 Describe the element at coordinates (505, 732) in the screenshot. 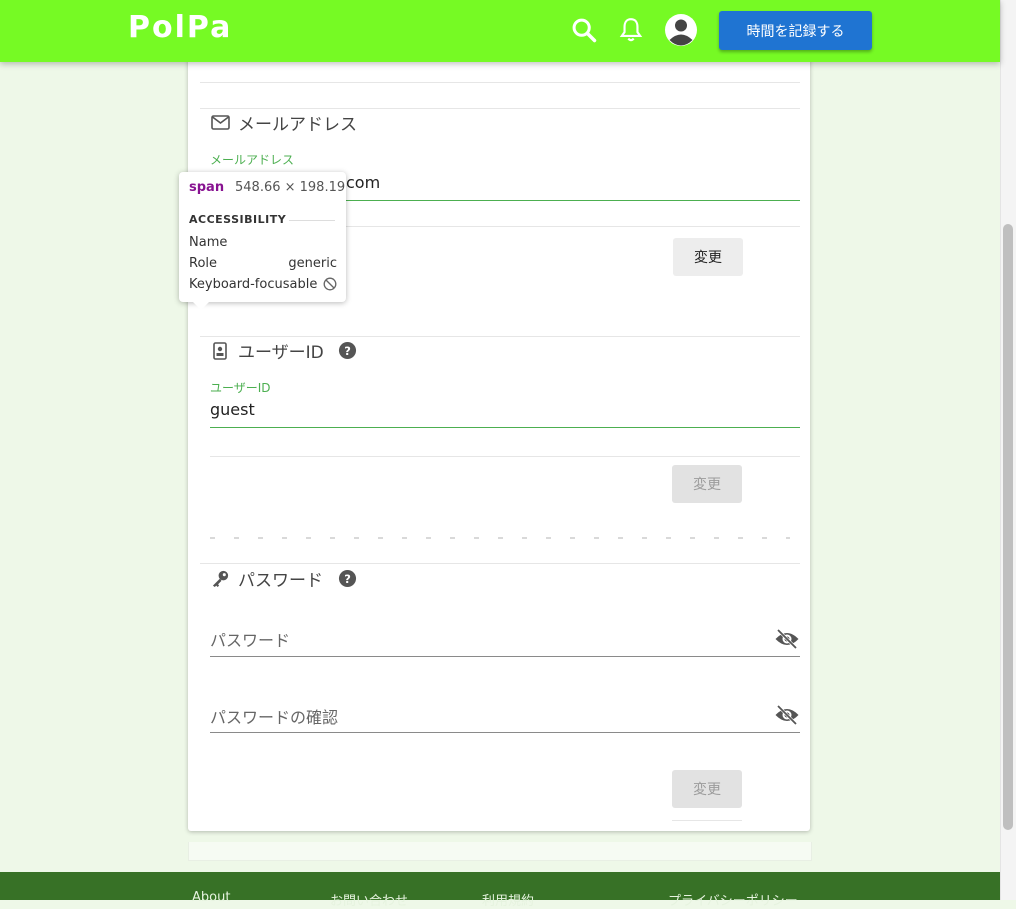

I see `password-confirm-underline` at that location.